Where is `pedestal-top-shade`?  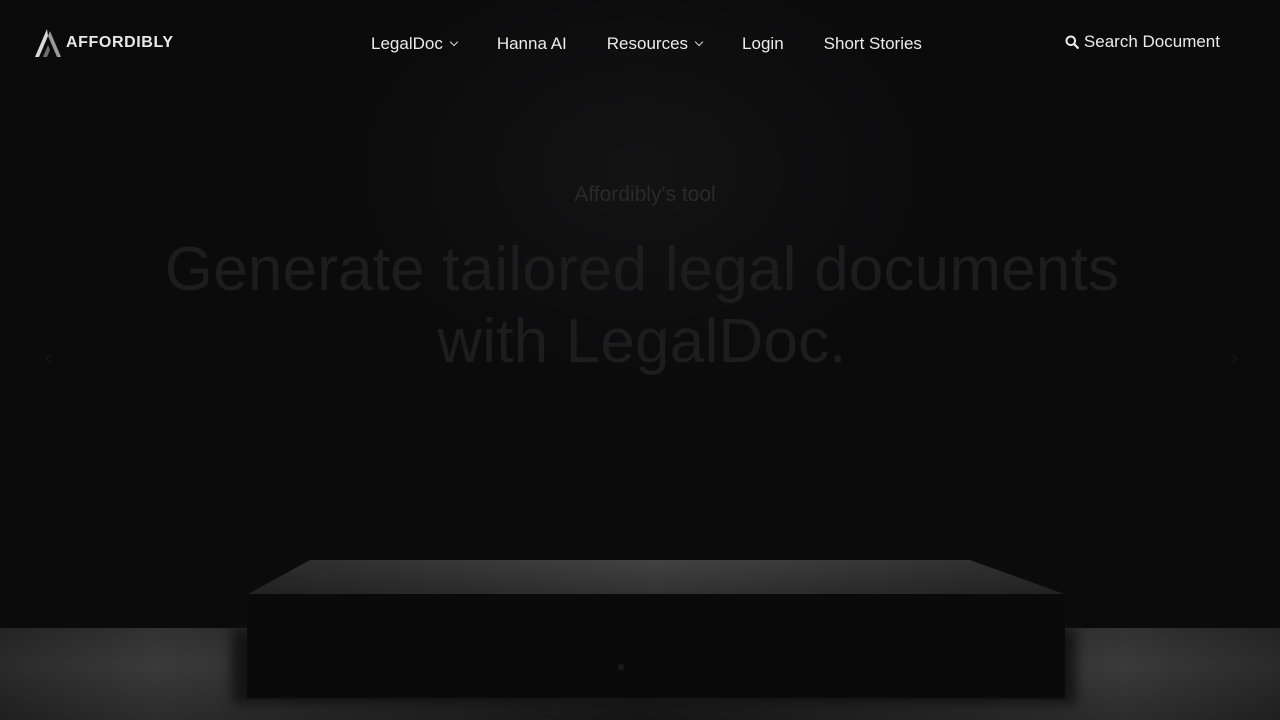
pedestal-top-shade is located at coordinates (656, 577).